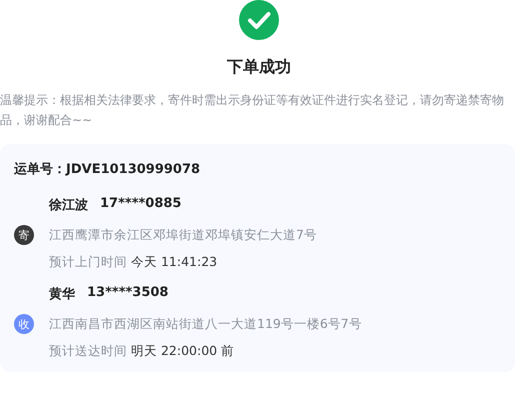 This screenshot has width=518, height=409. What do you see at coordinates (182, 351) in the screenshot?
I see `time-value: 明天 22:00:00 前` at bounding box center [182, 351].